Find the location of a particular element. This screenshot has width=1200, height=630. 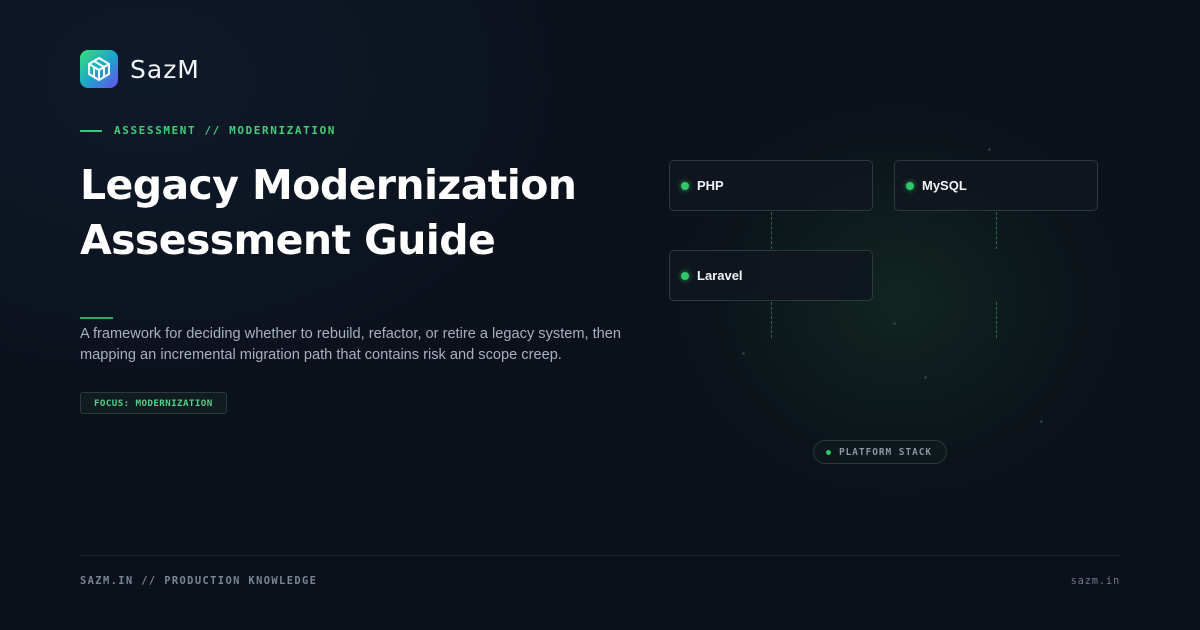

focus-badge: FOCUS: MODERNIZATION is located at coordinates (153, 403).